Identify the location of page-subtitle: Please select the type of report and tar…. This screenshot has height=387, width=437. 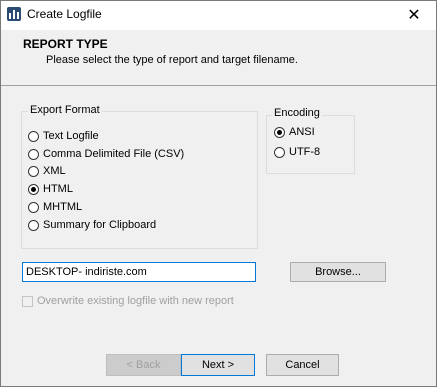
(172, 60).